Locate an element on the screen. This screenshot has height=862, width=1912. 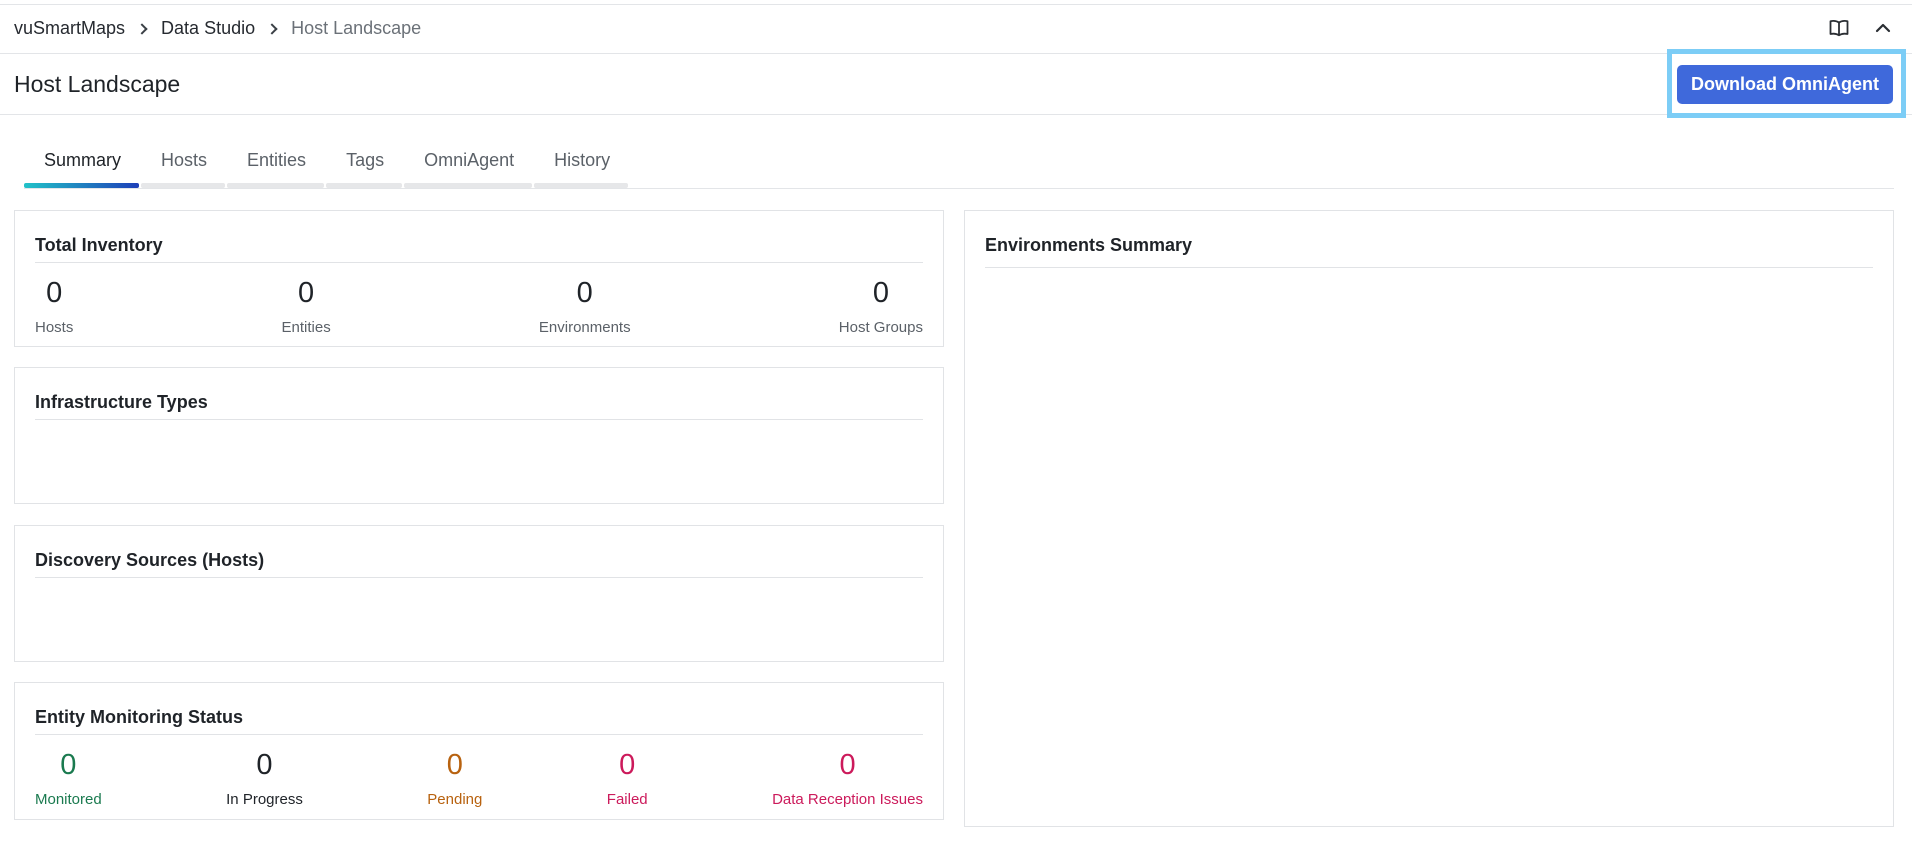
download-omniagent-button: Download OmniAgent is located at coordinates (1785, 84).